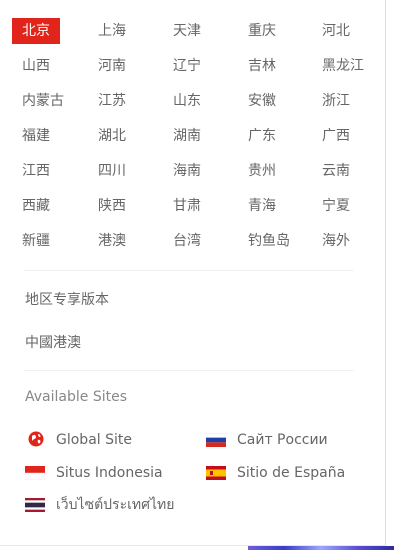  What do you see at coordinates (262, 66) in the screenshot?
I see `region-jilin: 吉林` at bounding box center [262, 66].